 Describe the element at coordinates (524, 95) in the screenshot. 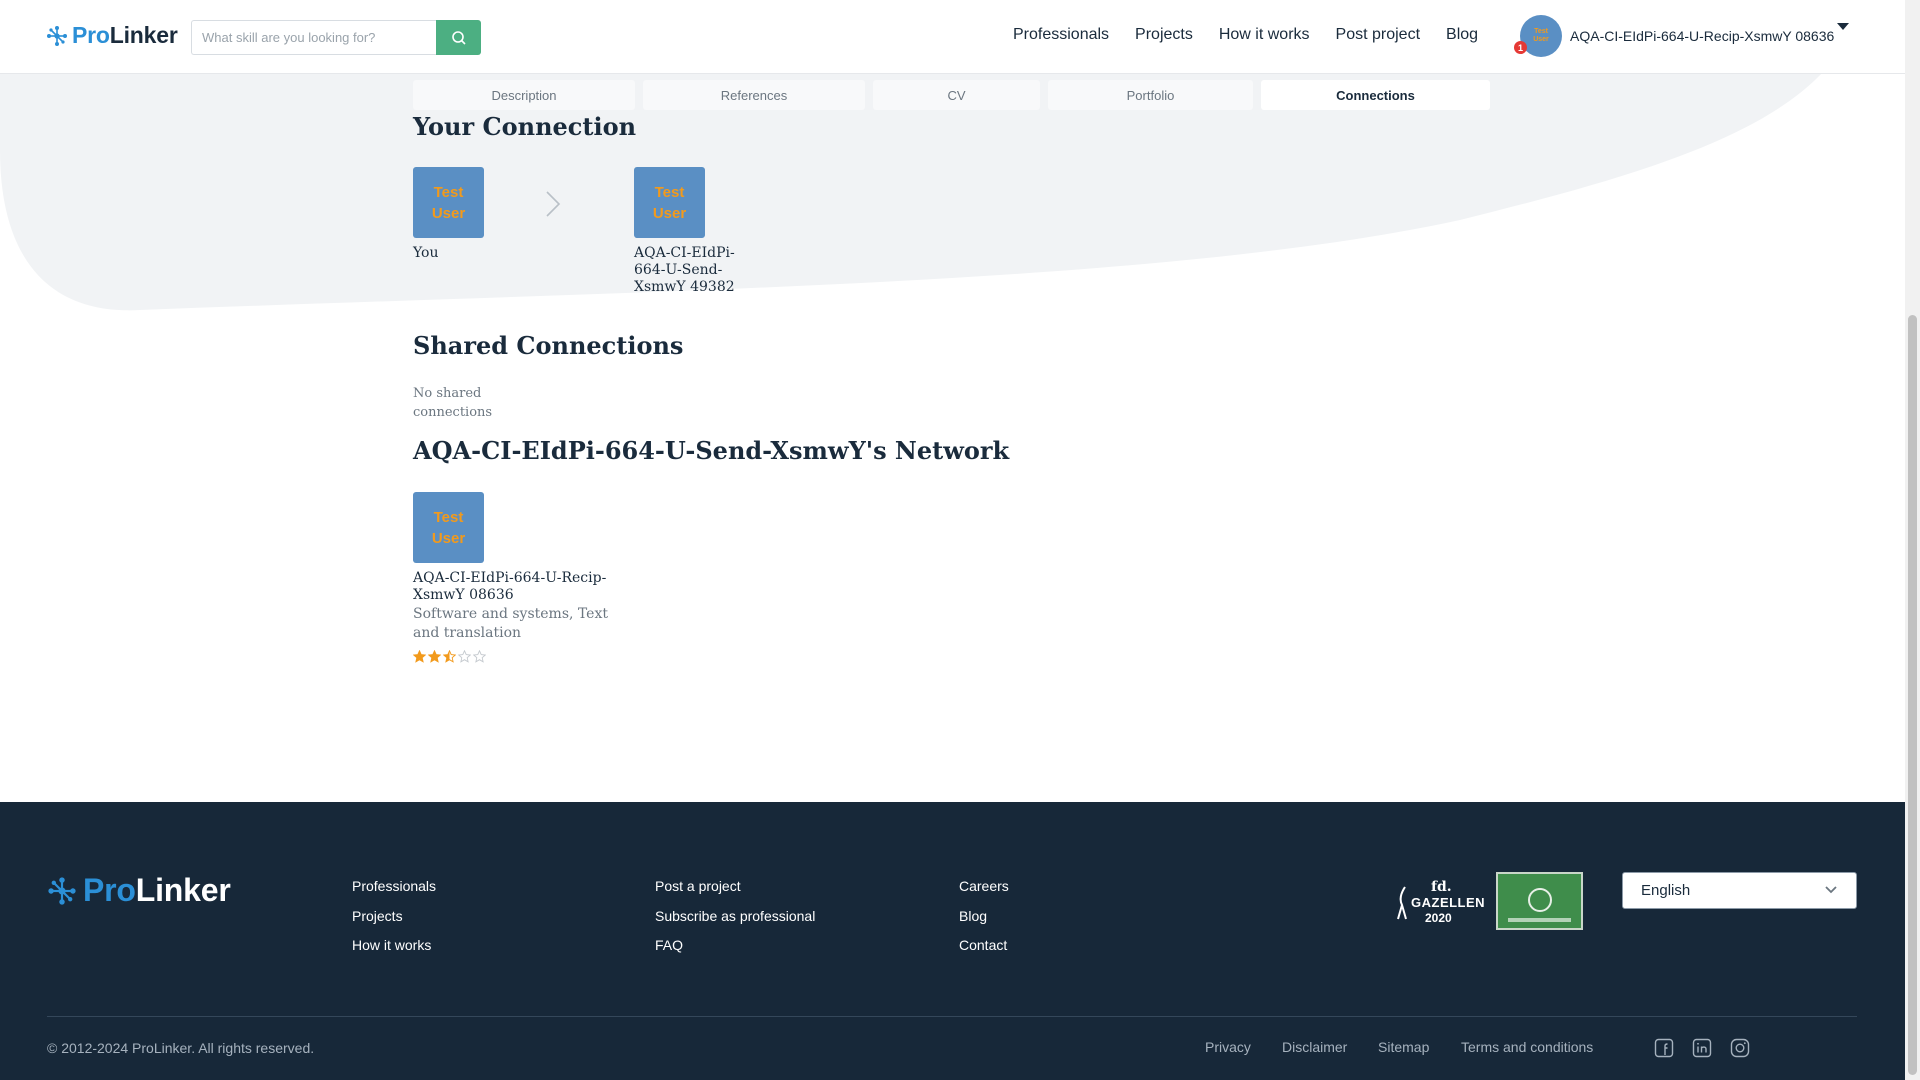

I see `tab-description: Description` at that location.